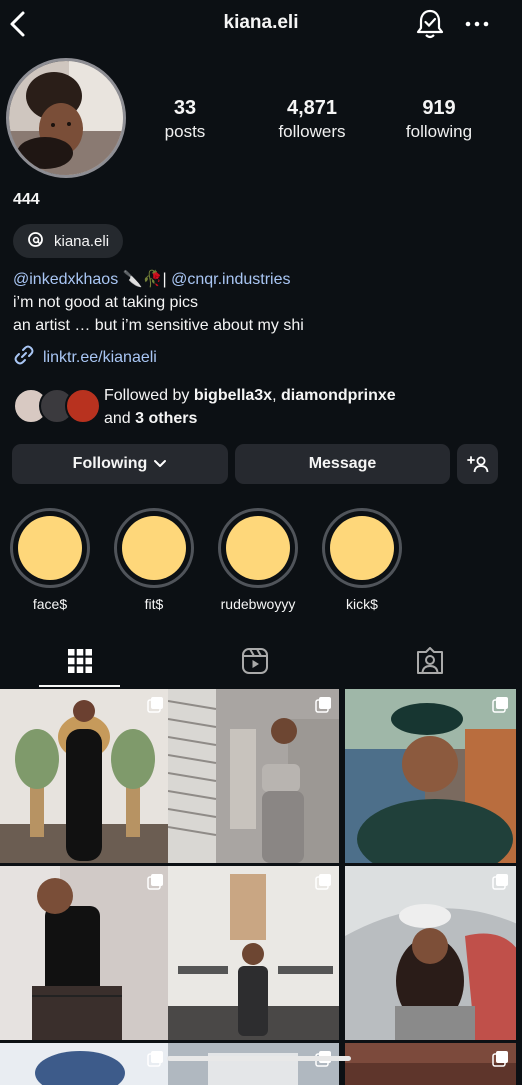 This screenshot has height=1085, width=522. Describe the element at coordinates (83, 406) in the screenshot. I see `mutual-avatar` at that location.